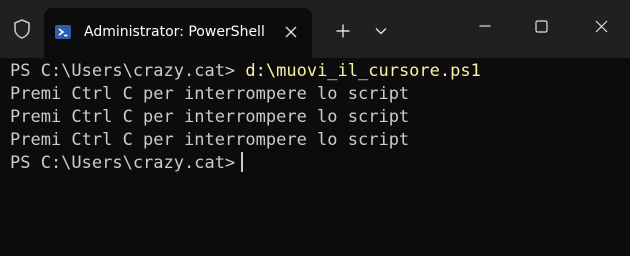 The height and width of the screenshot is (256, 630). I want to click on maximize-button, so click(541, 26).